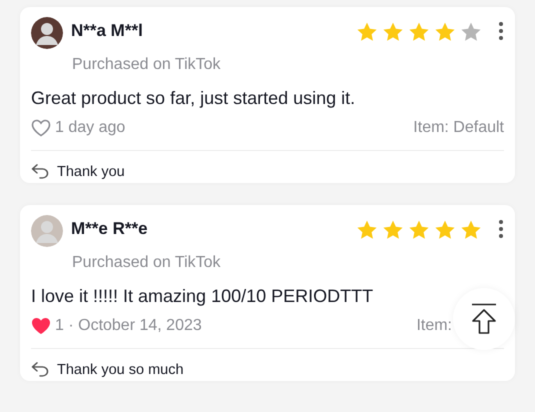 This screenshot has width=535, height=412. I want to click on review-text: Great product so far, just started using it., so click(193, 98).